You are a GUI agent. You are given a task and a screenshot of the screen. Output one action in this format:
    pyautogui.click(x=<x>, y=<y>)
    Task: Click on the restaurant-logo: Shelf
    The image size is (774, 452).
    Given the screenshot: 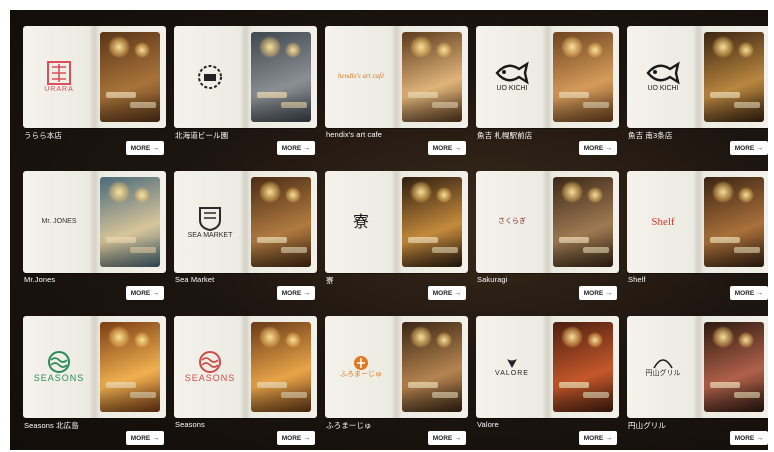 What is the action you would take?
    pyautogui.click(x=663, y=222)
    